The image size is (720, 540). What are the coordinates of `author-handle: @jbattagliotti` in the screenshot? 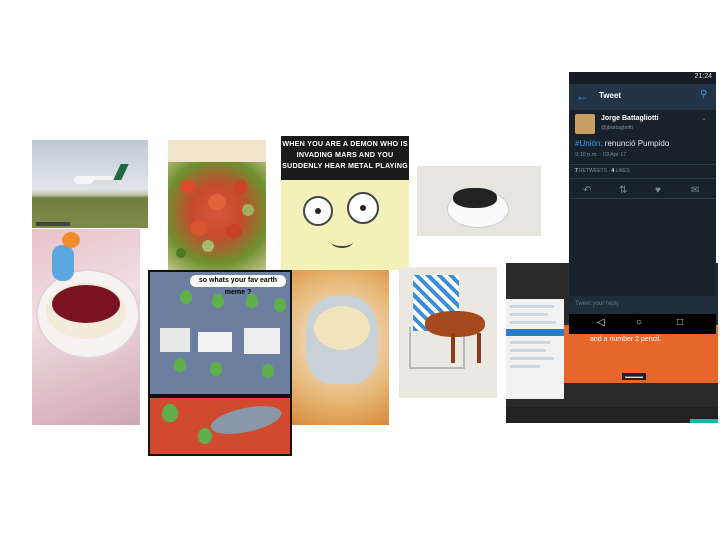 It's located at (617, 128).